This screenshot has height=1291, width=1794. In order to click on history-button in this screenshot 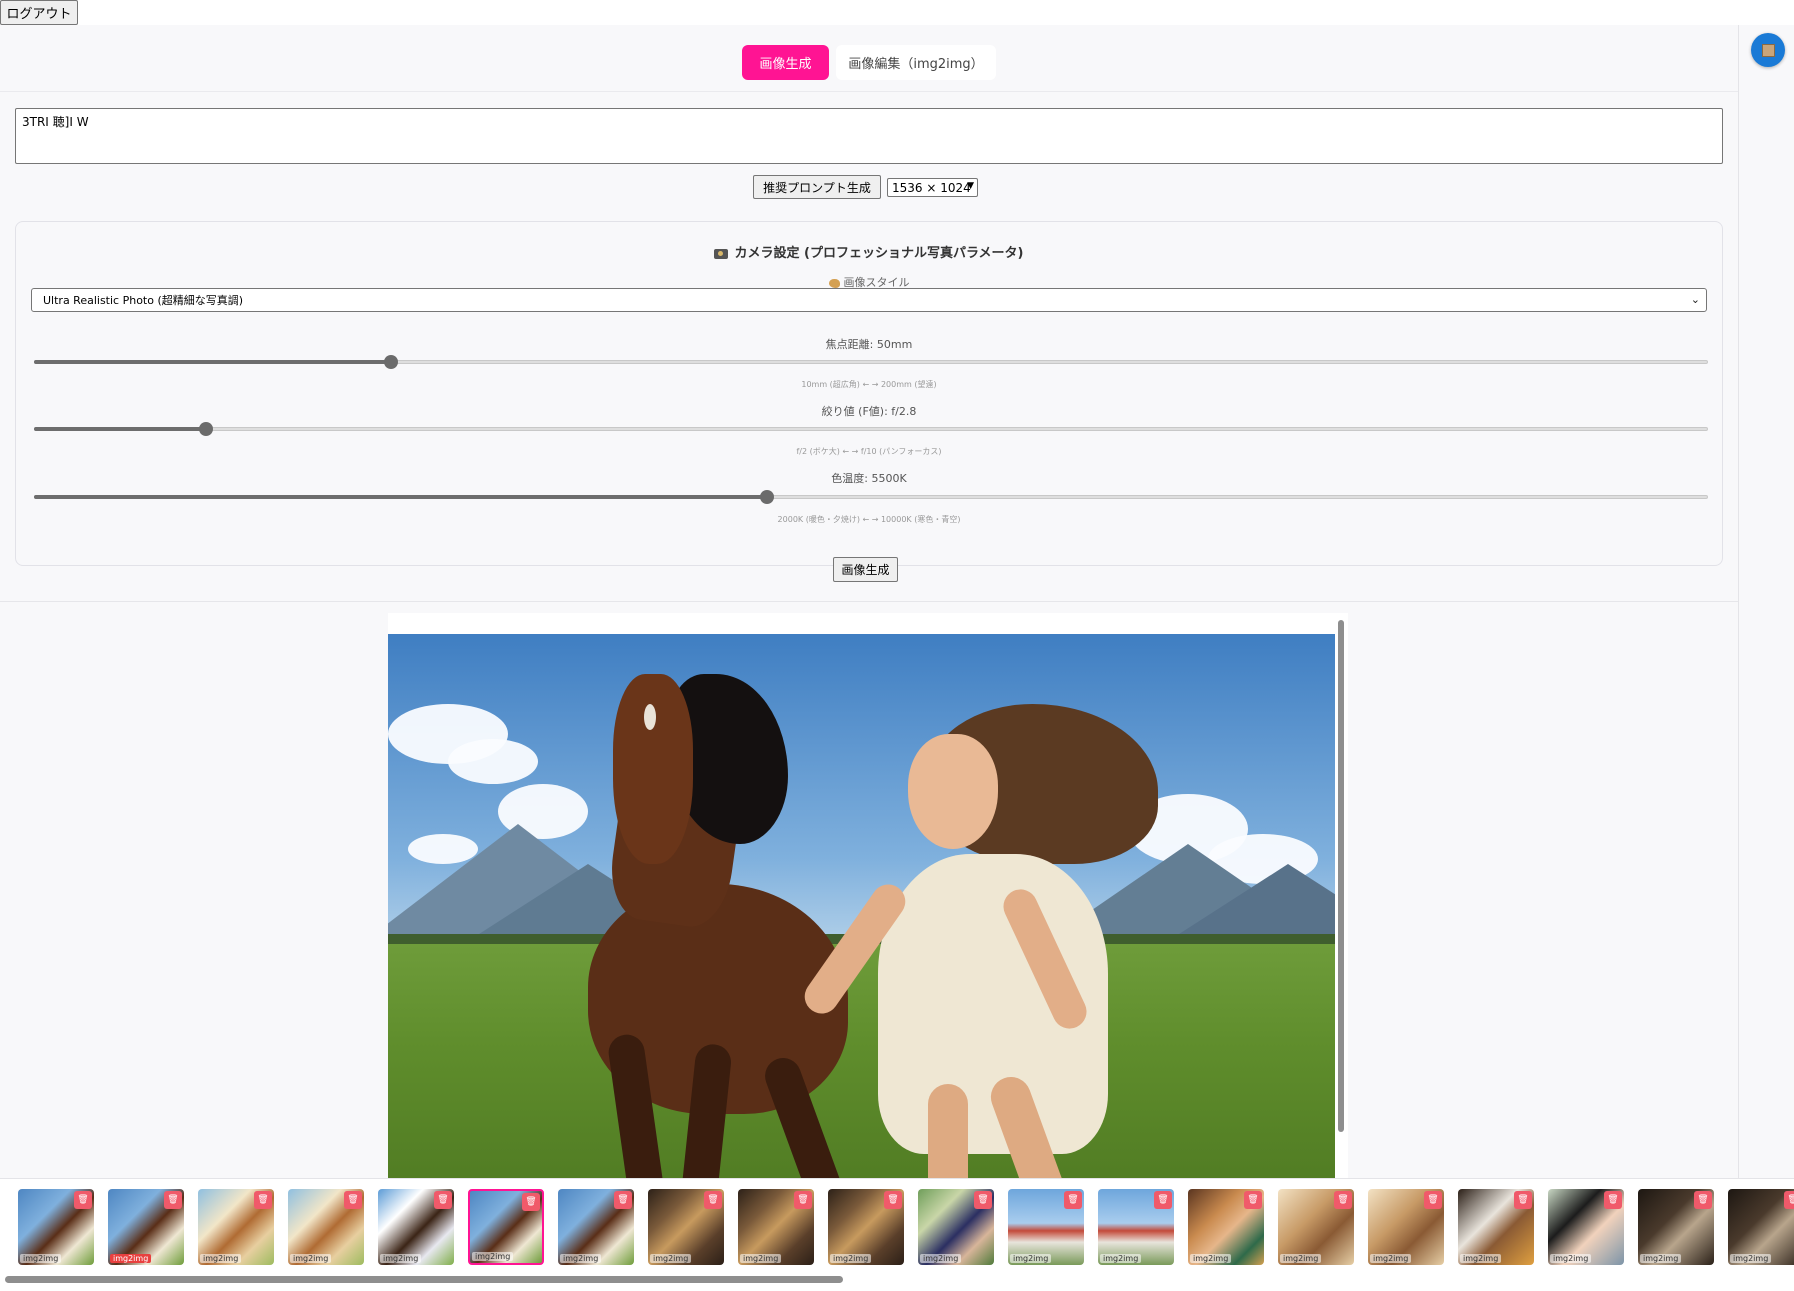, I will do `click(1768, 50)`.